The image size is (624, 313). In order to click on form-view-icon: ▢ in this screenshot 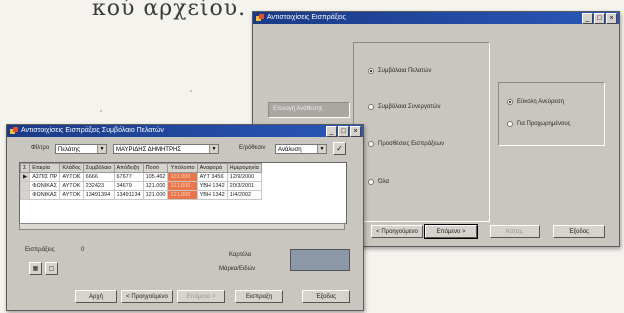, I will do `click(51, 268)`.